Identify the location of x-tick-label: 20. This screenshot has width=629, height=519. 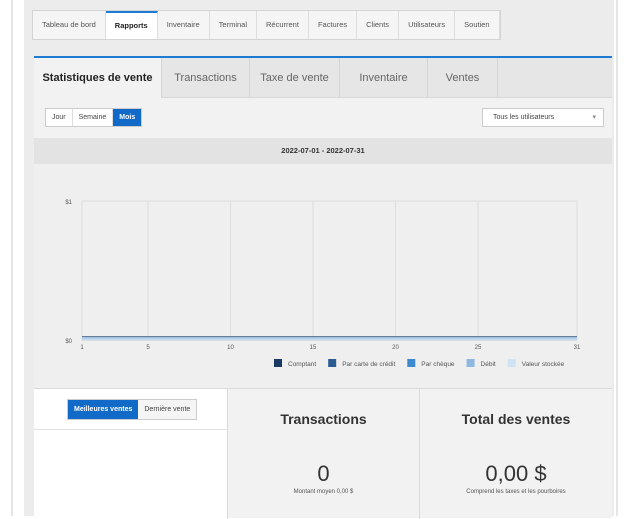
(395, 348).